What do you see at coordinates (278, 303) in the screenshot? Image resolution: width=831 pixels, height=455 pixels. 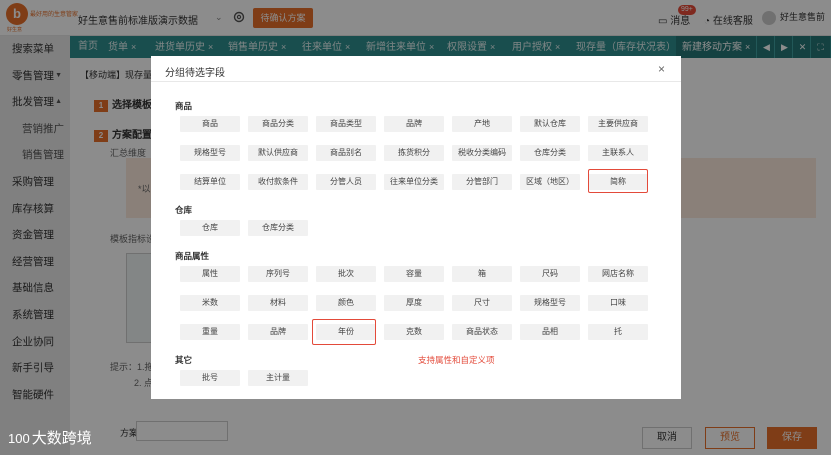 I see `field-chip: 材料` at bounding box center [278, 303].